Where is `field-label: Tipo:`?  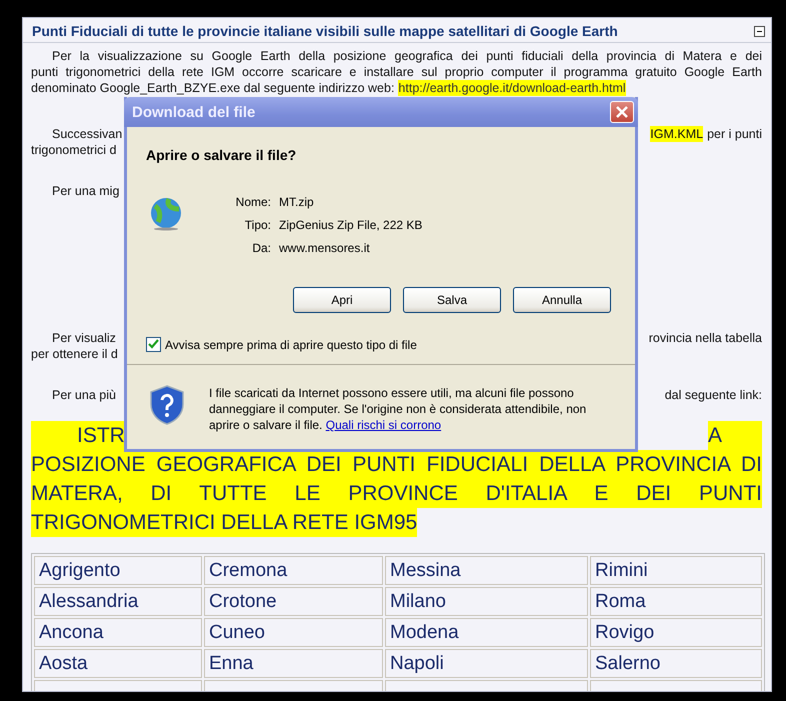 field-label: Tipo: is located at coordinates (257, 225).